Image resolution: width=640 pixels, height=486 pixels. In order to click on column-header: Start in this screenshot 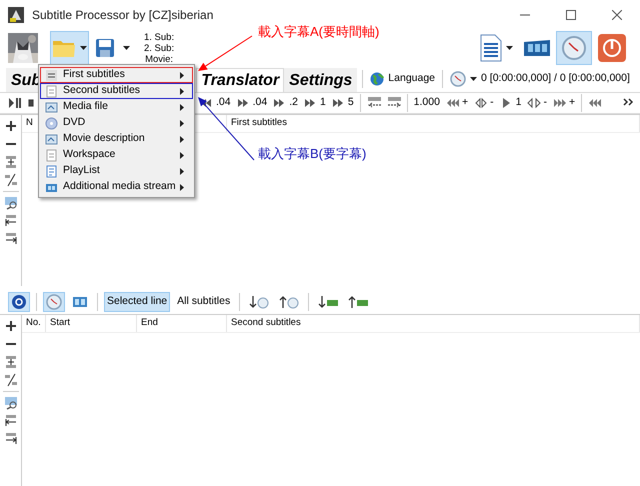, I will do `click(60, 323)`.